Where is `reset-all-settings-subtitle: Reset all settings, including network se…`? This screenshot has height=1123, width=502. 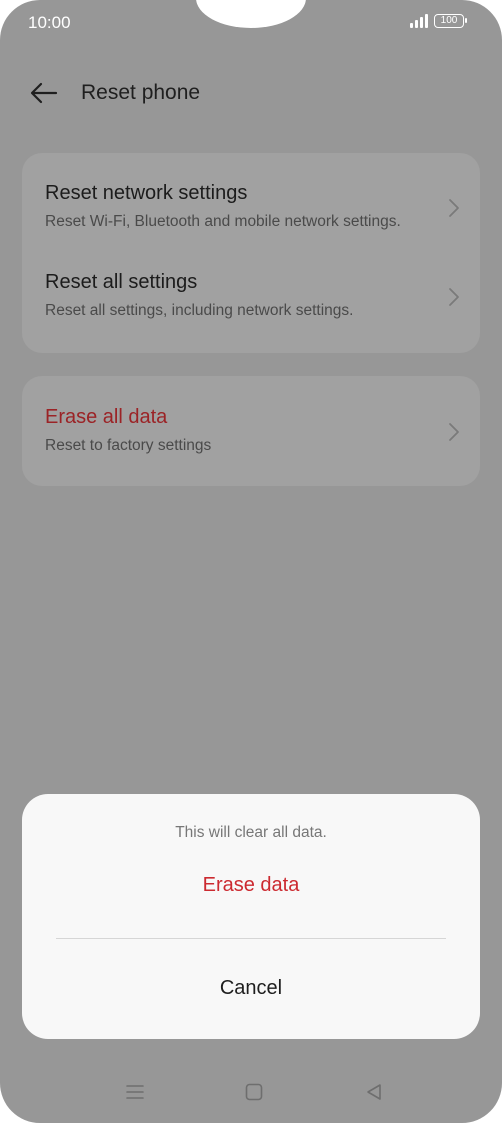 reset-all-settings-subtitle: Reset all settings, including network se… is located at coordinates (199, 310).